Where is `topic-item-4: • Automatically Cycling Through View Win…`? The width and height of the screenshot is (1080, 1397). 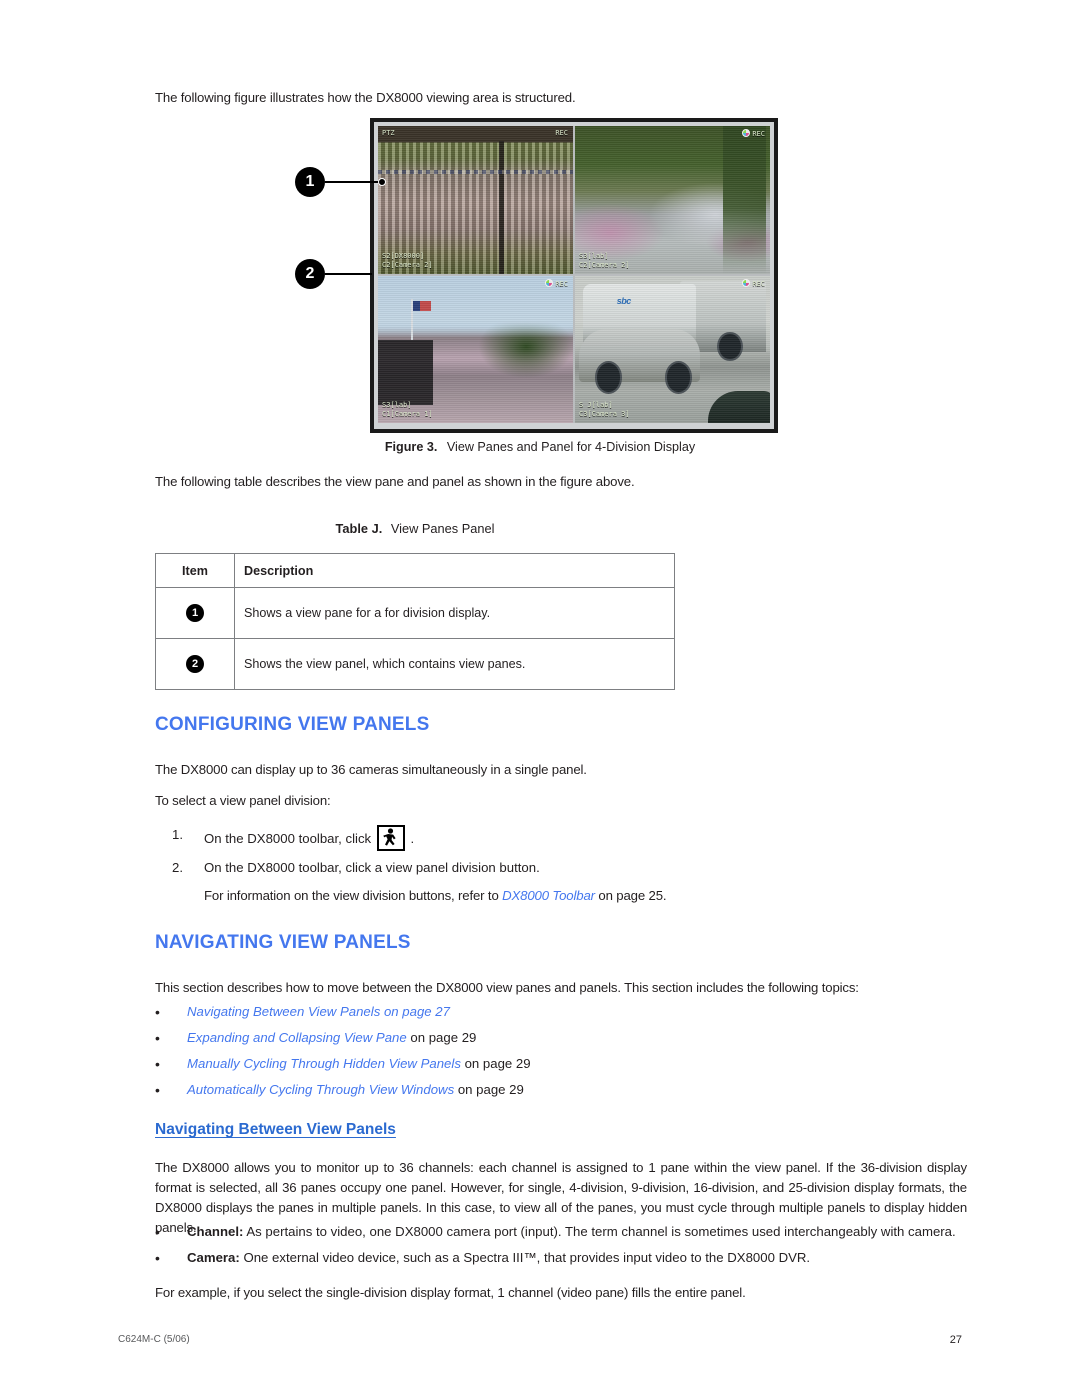 topic-item-4: • Automatically Cycling Through View Win… is located at coordinates (545, 1090).